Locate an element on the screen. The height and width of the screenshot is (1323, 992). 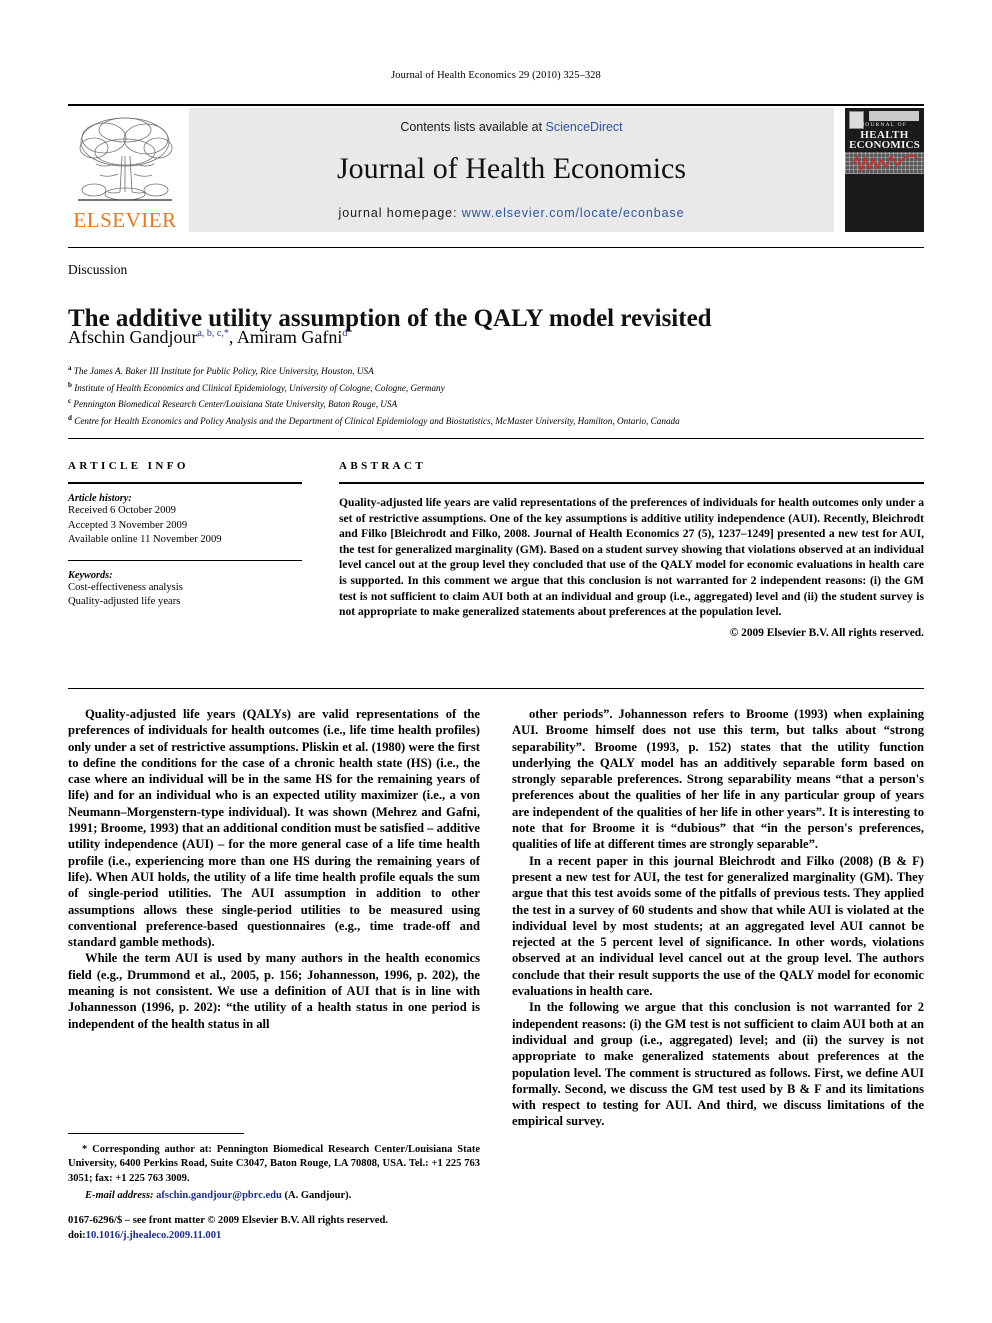
article-history-online: Available online 11 November 2009 is located at coordinates (145, 540).